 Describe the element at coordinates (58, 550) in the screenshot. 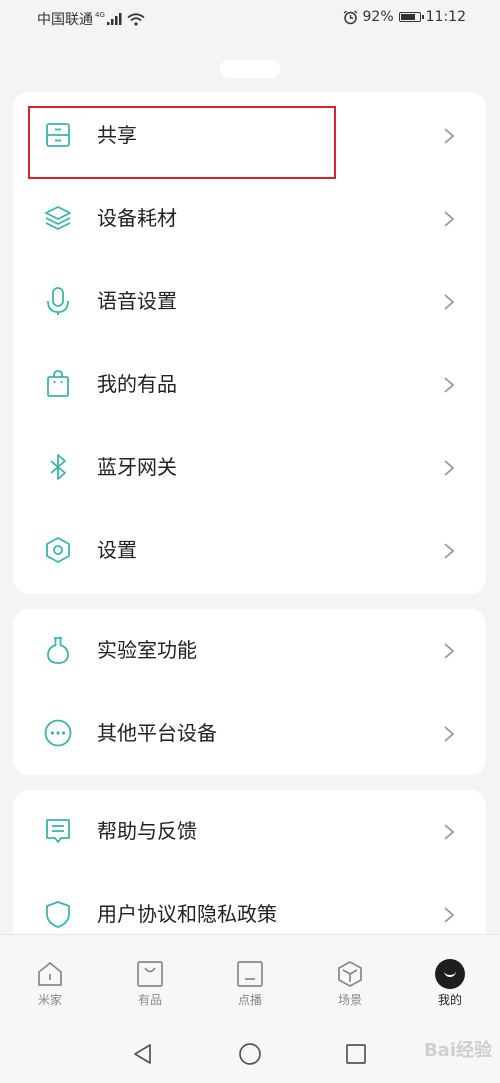

I see `hexagon-settings-icon` at that location.